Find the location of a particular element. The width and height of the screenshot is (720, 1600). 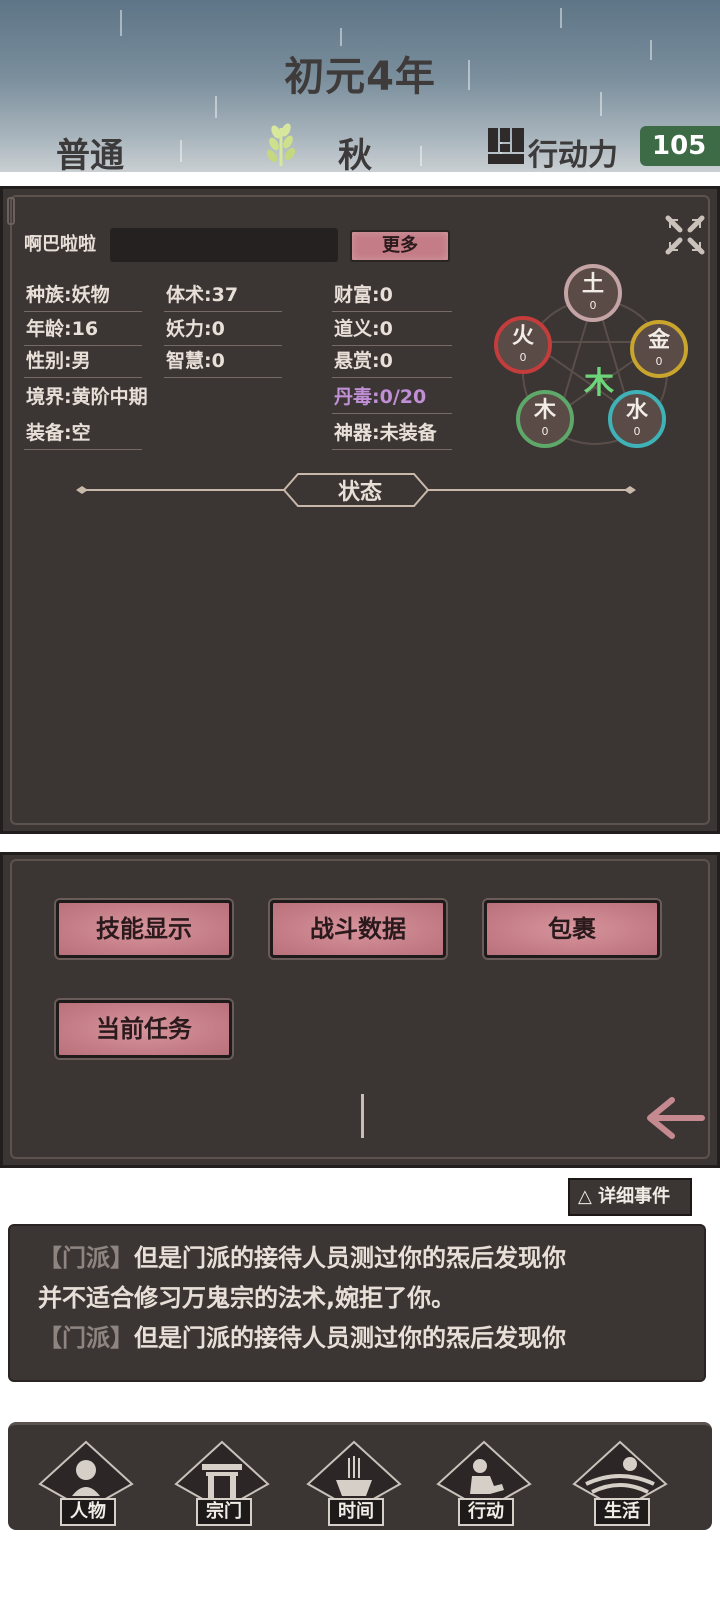

status-title: 状态 is located at coordinates (359, 492).